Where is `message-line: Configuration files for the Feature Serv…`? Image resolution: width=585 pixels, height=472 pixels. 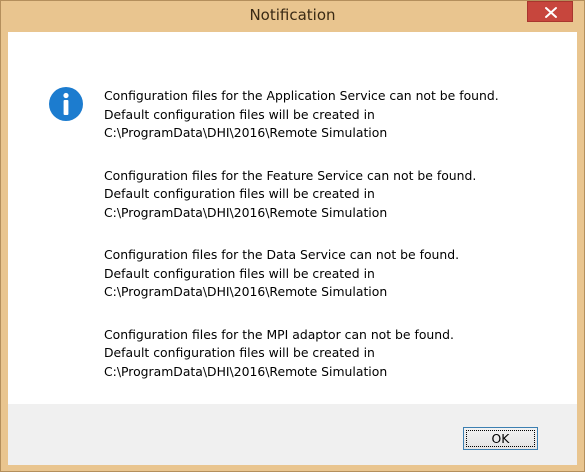
message-line: Configuration files for the Feature Serv… is located at coordinates (290, 175).